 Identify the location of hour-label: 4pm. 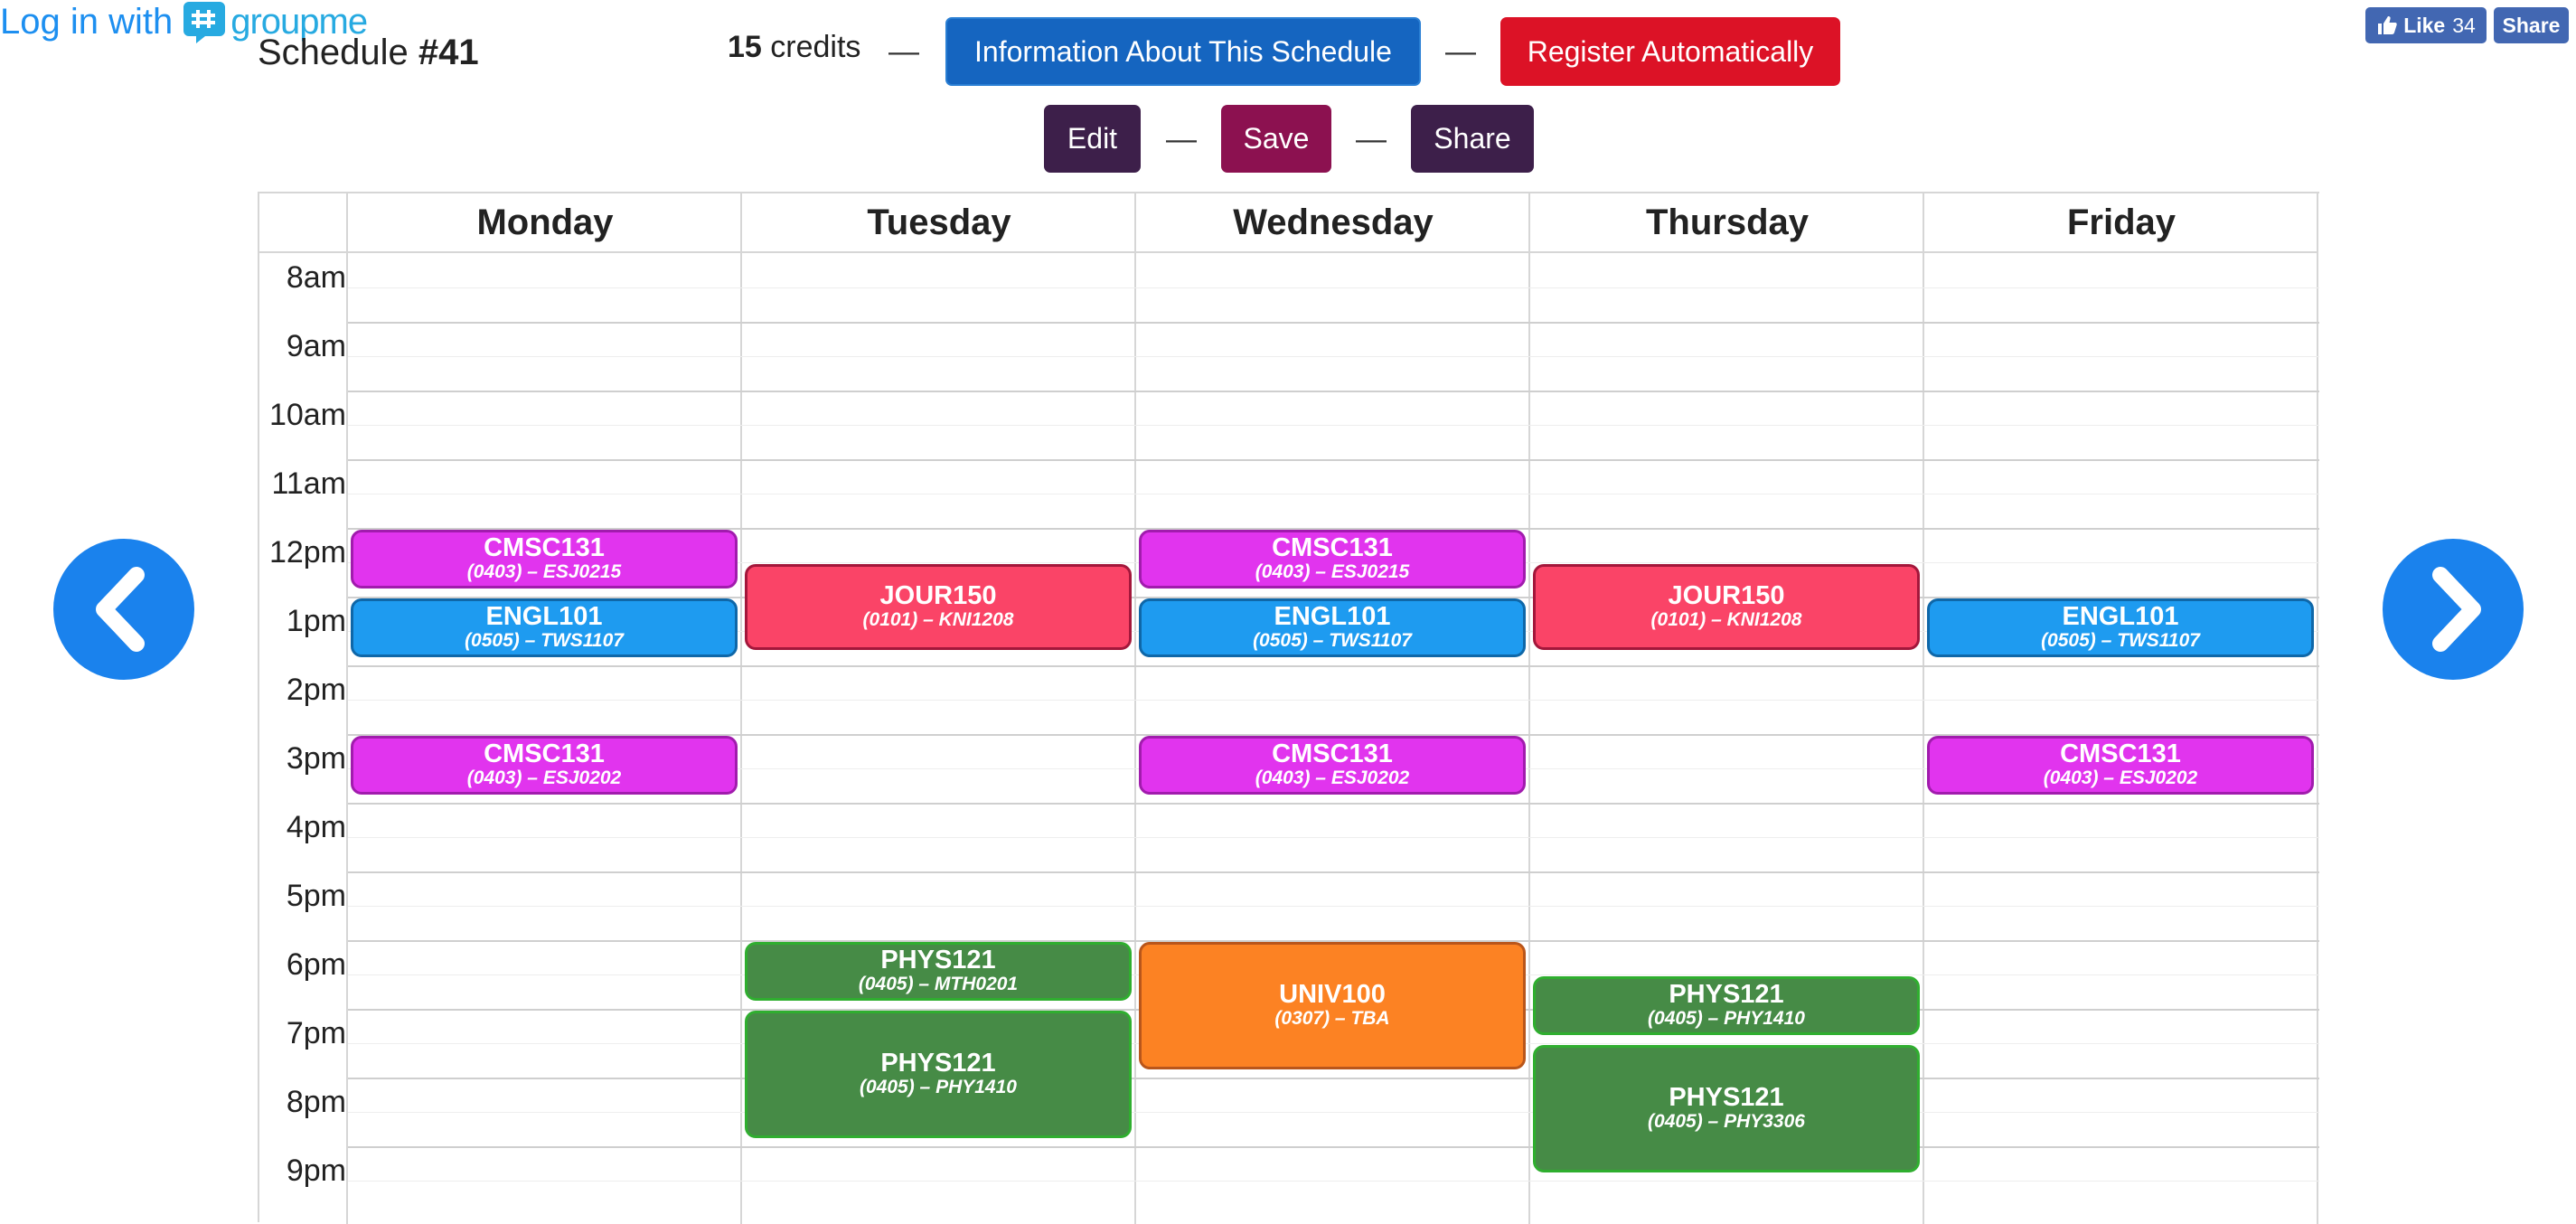
(316, 827).